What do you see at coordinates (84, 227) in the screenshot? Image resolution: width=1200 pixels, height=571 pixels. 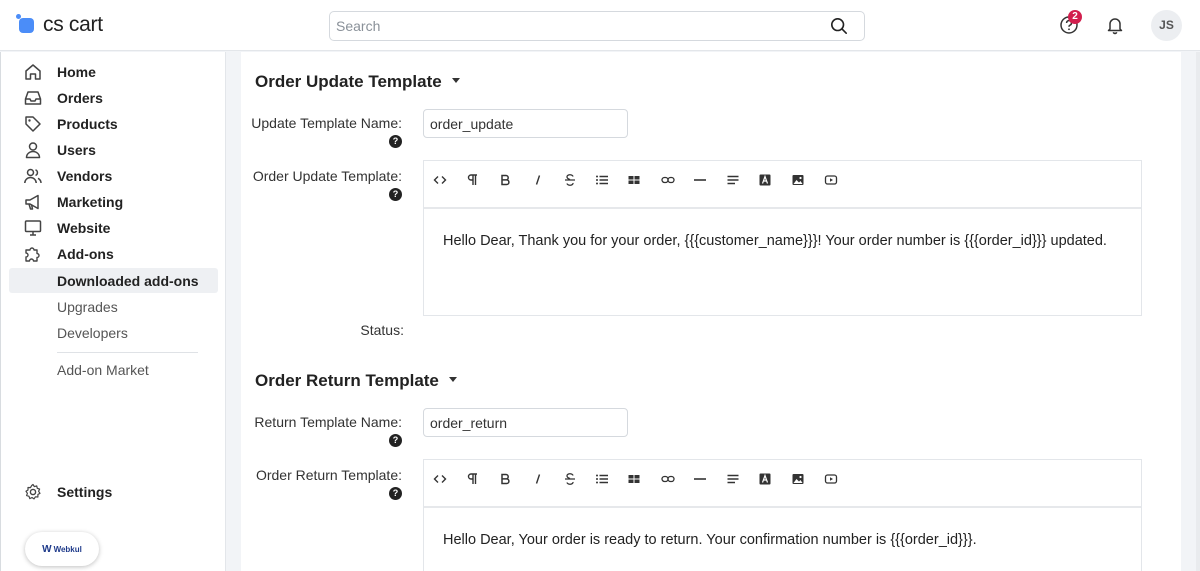 I see `sidebar-item-label: Website` at bounding box center [84, 227].